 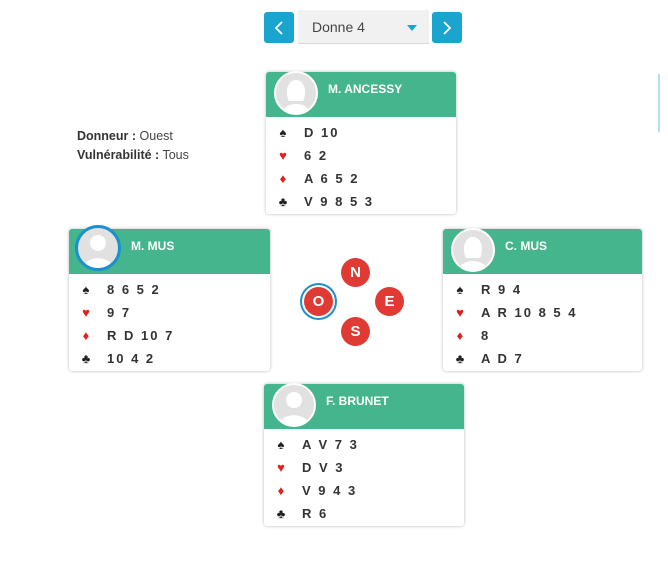 What do you see at coordinates (318, 301) in the screenshot?
I see `seat-west-dealer: O` at bounding box center [318, 301].